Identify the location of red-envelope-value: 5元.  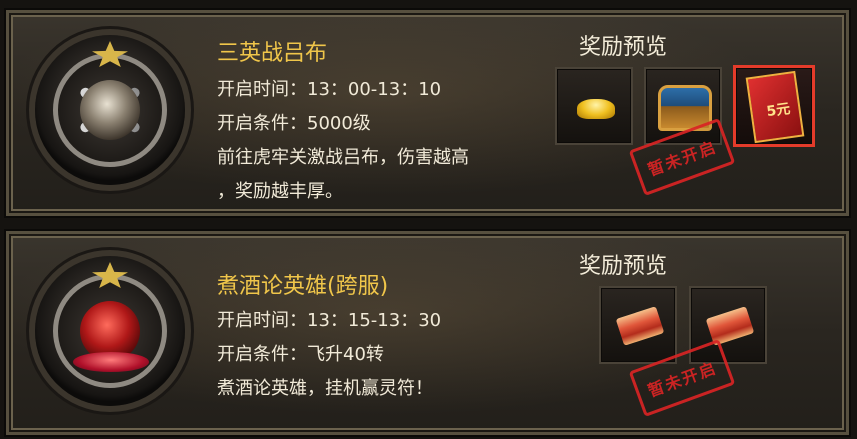
(778, 110).